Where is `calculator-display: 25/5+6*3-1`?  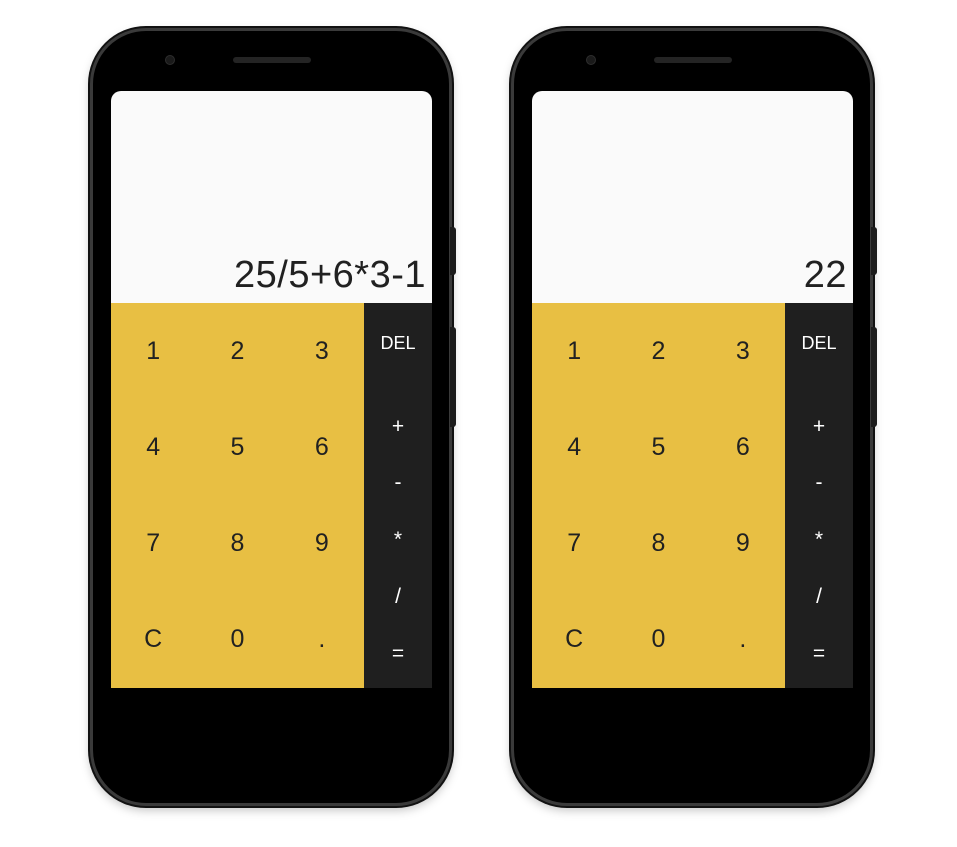 calculator-display: 25/5+6*3-1 is located at coordinates (271, 197).